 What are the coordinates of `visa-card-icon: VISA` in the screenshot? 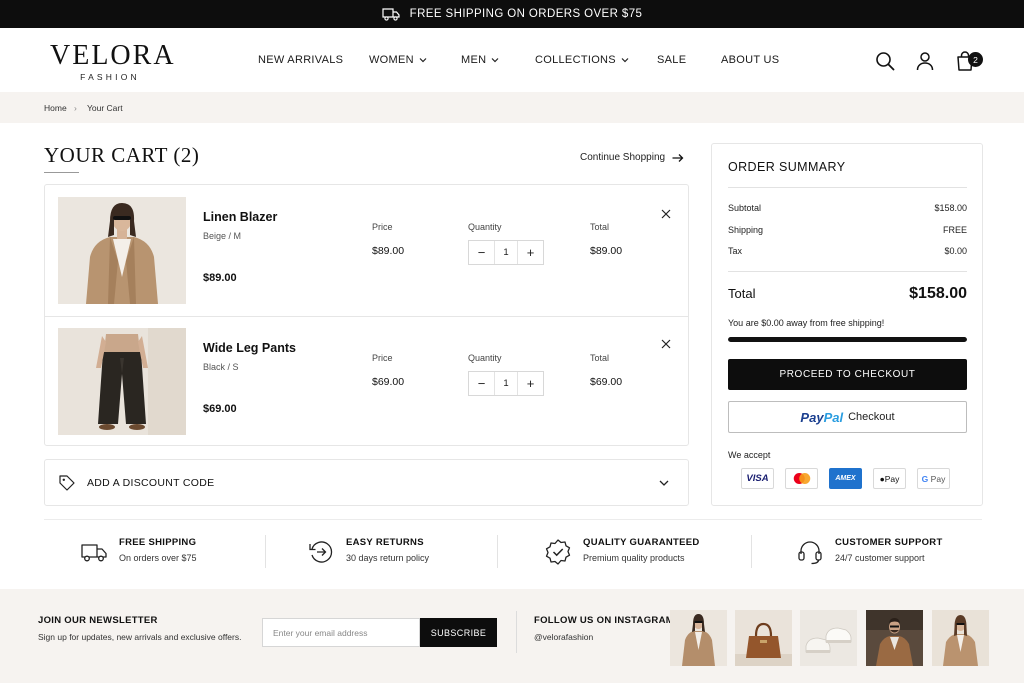 It's located at (757, 478).